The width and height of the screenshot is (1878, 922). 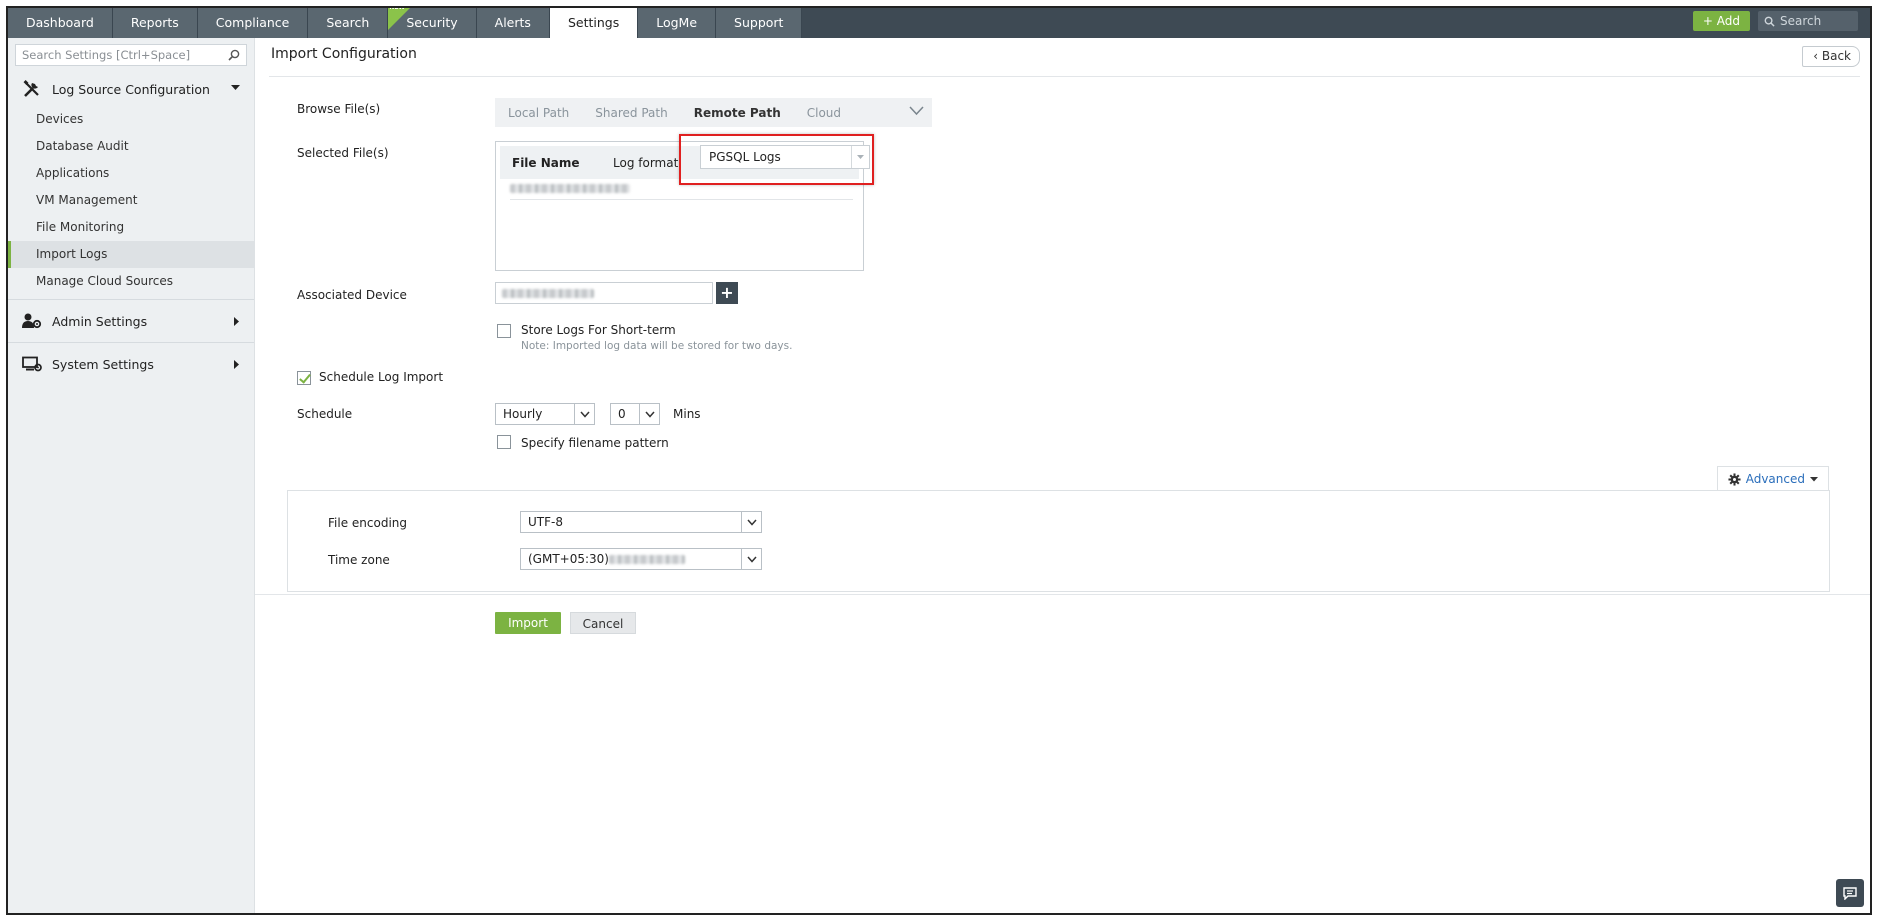 What do you see at coordinates (1721, 21) in the screenshot?
I see `add-button: + Add` at bounding box center [1721, 21].